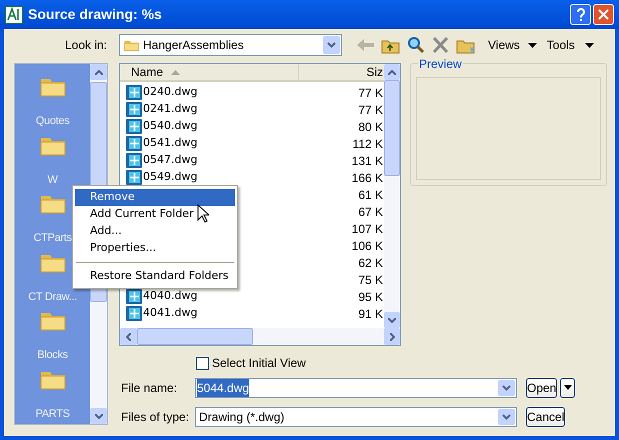 The width and height of the screenshot is (619, 440). Describe the element at coordinates (86, 45) in the screenshot. I see `look-in-label: Look in:` at that location.